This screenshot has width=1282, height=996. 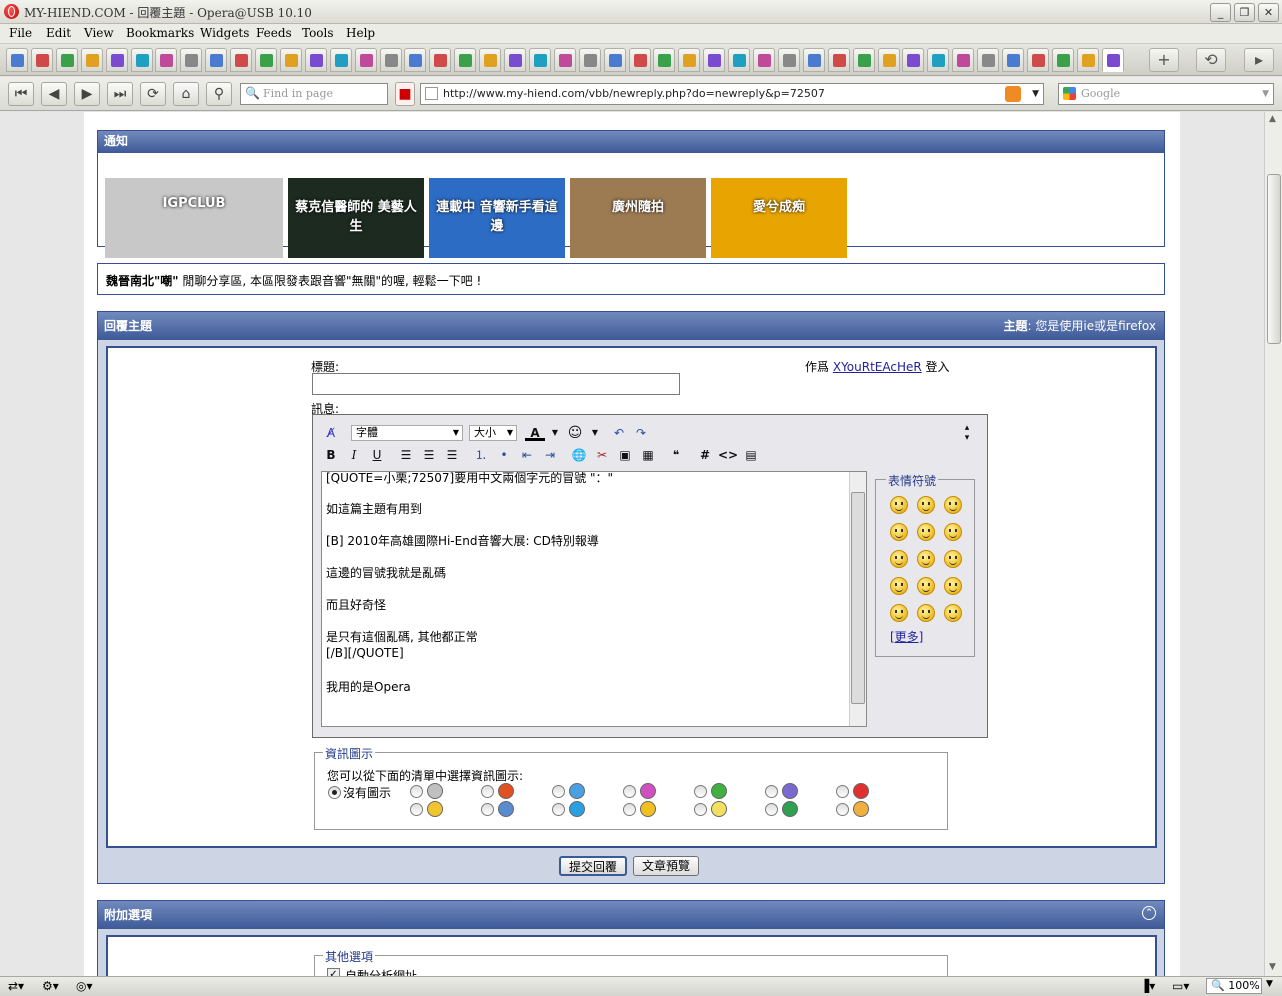 I want to click on page-scrollbar: ▲ ▼, so click(x=1273, y=544).